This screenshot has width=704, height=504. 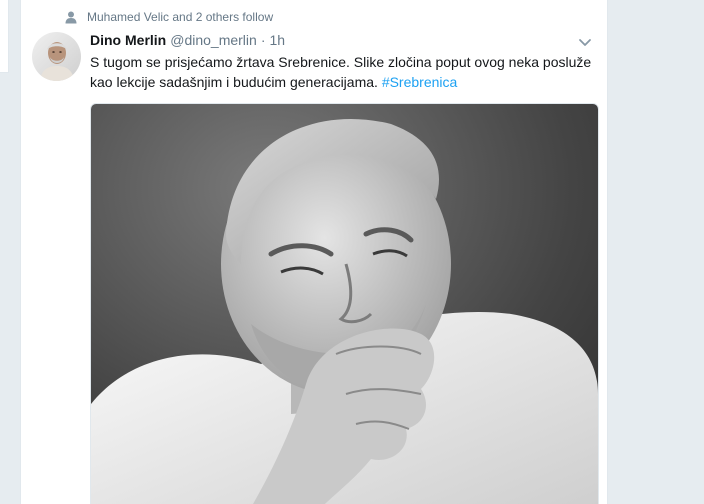 I want to click on tweet-header: Dino Merlin @dino_merlin · 1h, so click(x=341, y=42).